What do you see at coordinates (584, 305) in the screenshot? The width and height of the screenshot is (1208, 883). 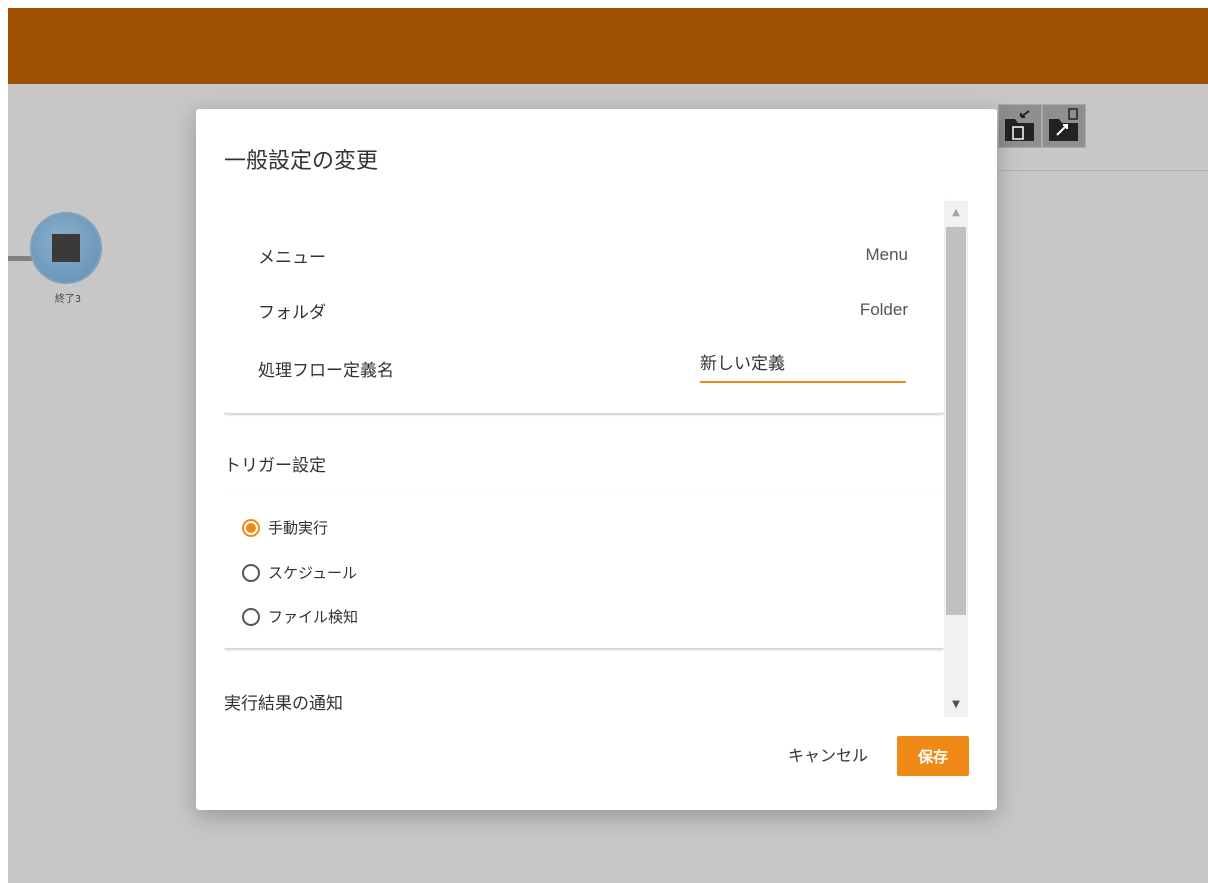 I see `general-info-card: メニュー Menu フォルダ Folder 処理フロー定義名` at bounding box center [584, 305].